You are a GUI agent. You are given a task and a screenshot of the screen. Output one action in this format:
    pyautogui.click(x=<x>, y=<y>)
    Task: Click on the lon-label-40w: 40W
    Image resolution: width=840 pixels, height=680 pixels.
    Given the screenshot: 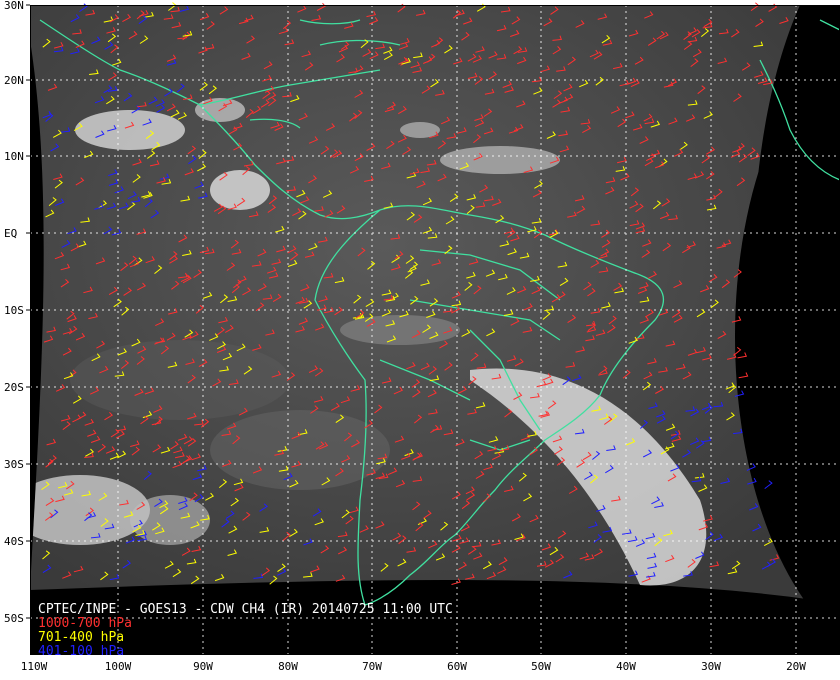 What is the action you would take?
    pyautogui.click(x=626, y=666)
    